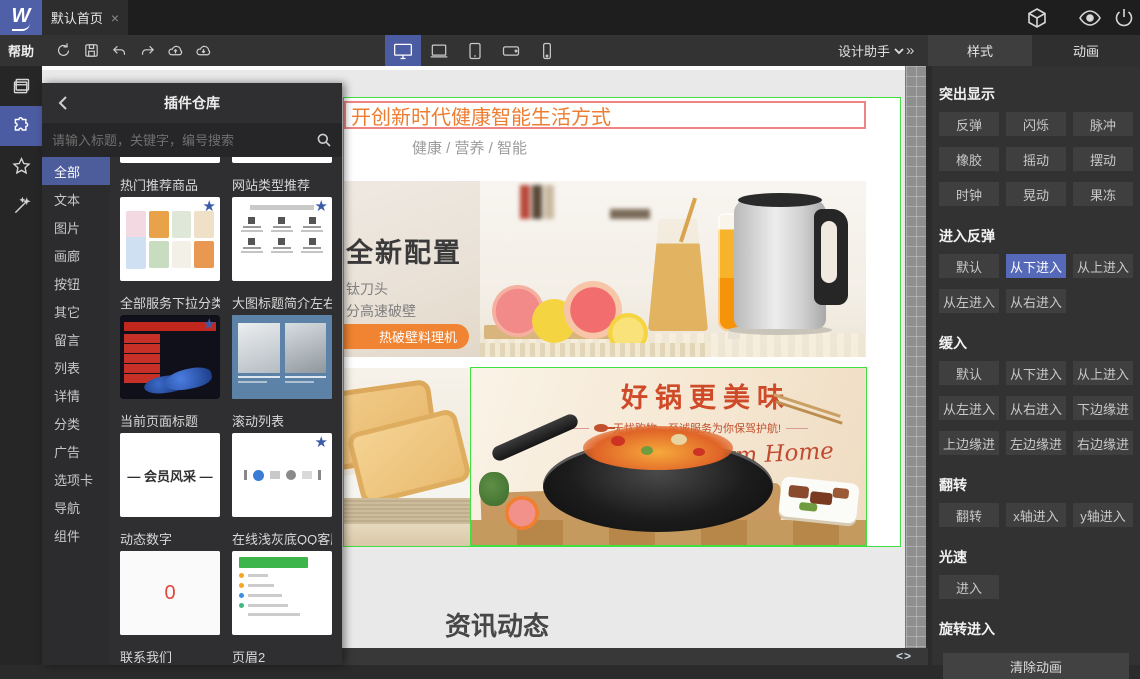  Describe the element at coordinates (76, 535) in the screenshot. I see `category-component: 组件` at that location.